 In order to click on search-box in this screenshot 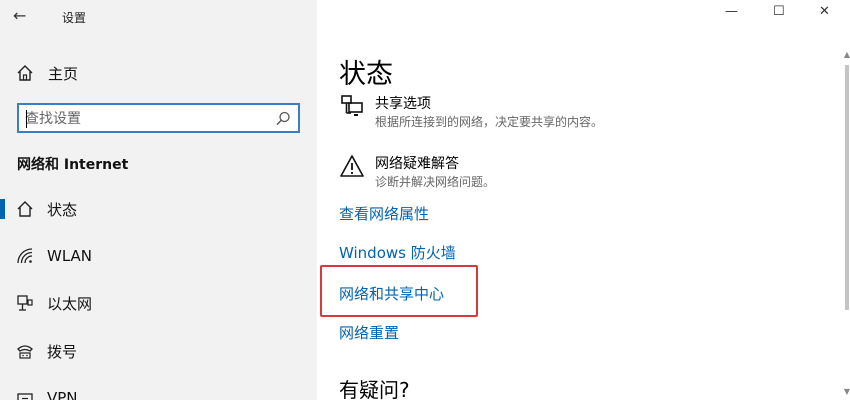, I will do `click(158, 118)`.